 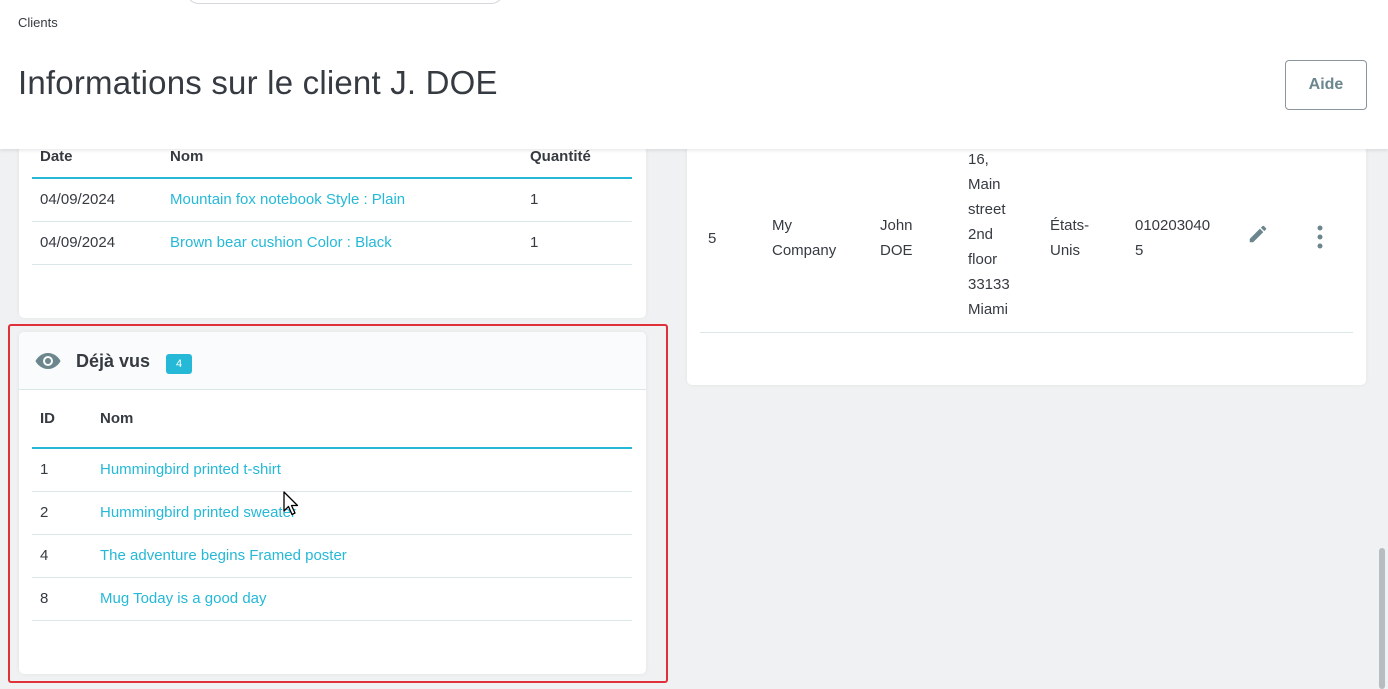 What do you see at coordinates (712, 238) in the screenshot?
I see `address-id: 5` at bounding box center [712, 238].